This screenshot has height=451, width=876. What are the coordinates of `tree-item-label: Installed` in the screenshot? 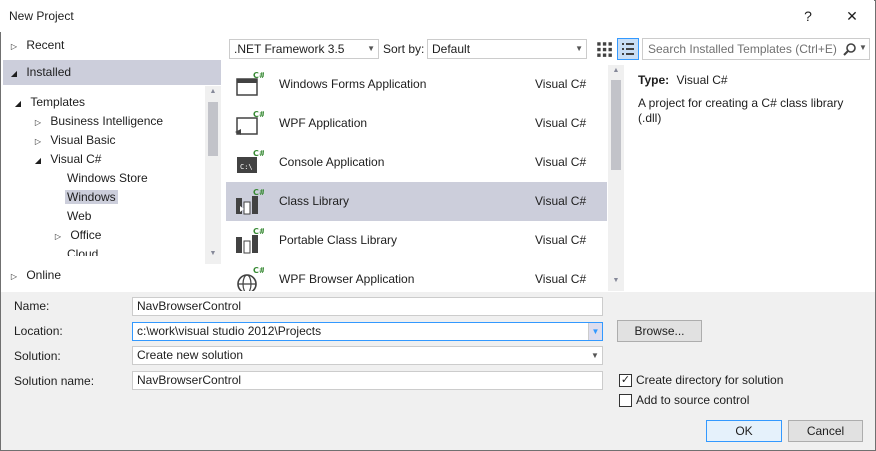 It's located at (49, 72).